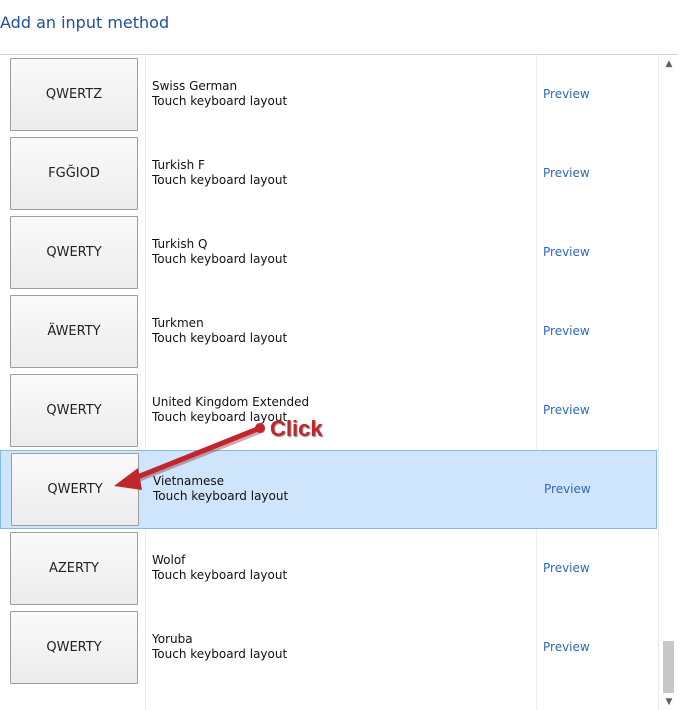 The height and width of the screenshot is (710, 684). What do you see at coordinates (178, 323) in the screenshot?
I see `layout-name: Turkmen` at bounding box center [178, 323].